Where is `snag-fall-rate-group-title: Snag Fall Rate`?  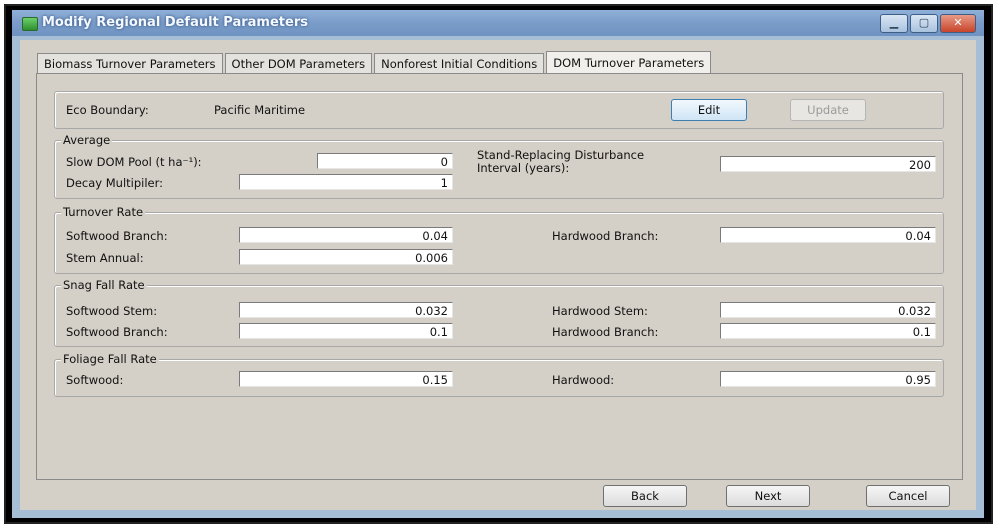
snag-fall-rate-group-title: Snag Fall Rate is located at coordinates (104, 285).